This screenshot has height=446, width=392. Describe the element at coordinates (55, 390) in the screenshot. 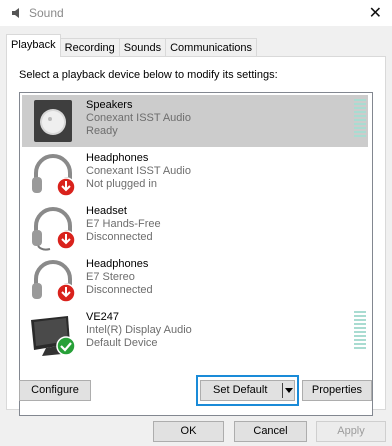

I see `configure-button: Configure` at that location.